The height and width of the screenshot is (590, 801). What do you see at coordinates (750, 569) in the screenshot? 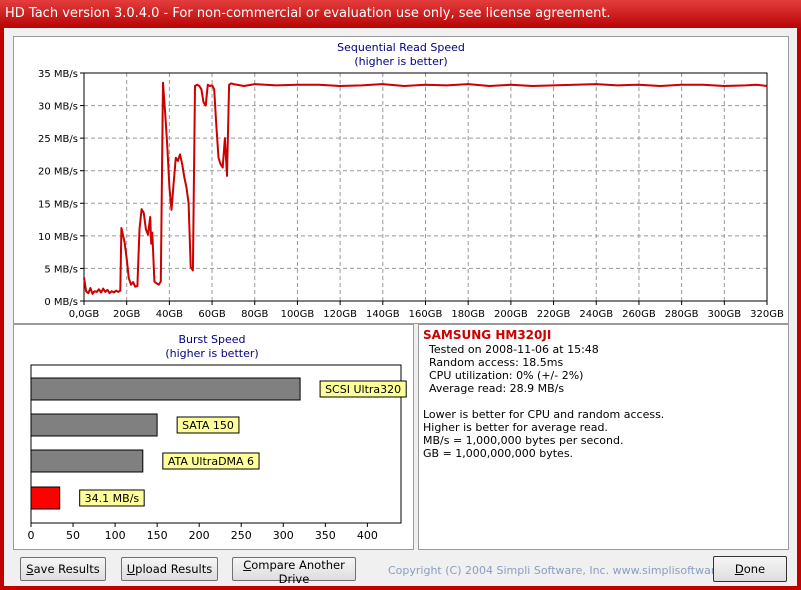
I see `done-button: Done` at bounding box center [750, 569].